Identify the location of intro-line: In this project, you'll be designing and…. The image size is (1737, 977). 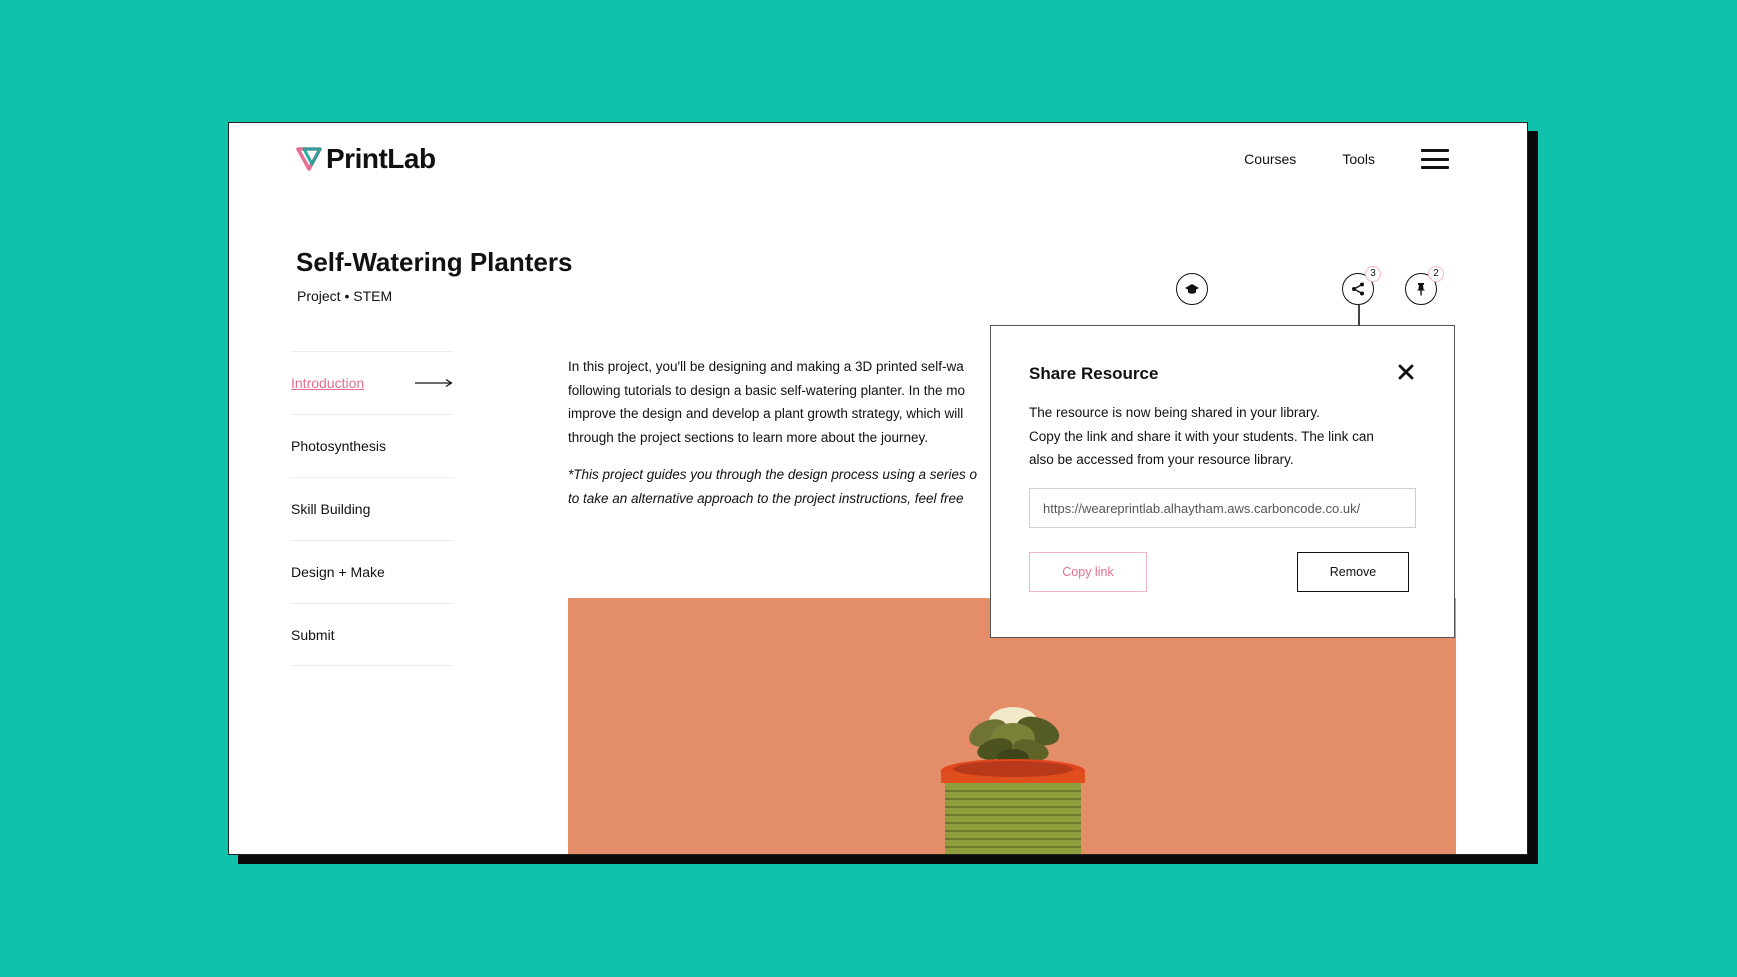
(766, 366).